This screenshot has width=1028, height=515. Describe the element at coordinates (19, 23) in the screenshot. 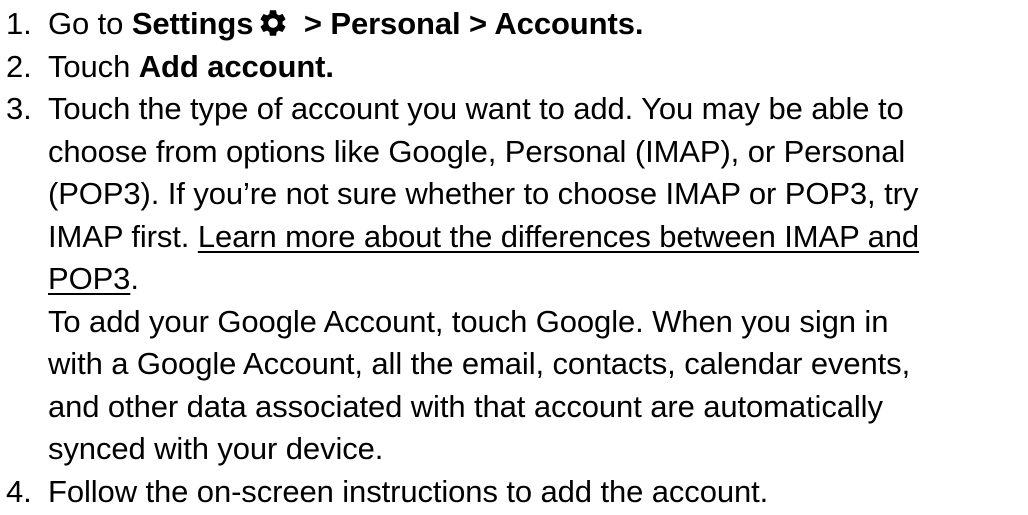

I see `step-number: 1.` at that location.